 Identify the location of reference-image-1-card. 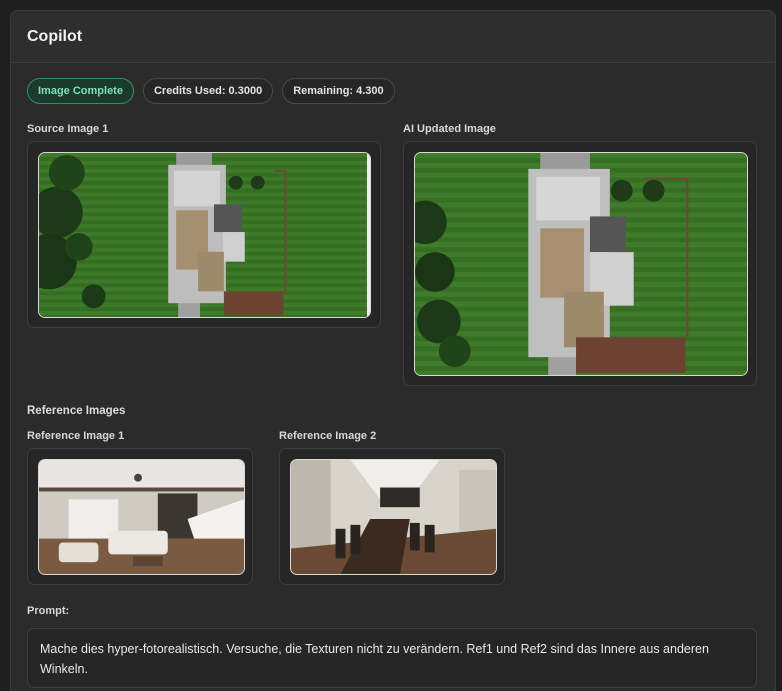
(140, 516).